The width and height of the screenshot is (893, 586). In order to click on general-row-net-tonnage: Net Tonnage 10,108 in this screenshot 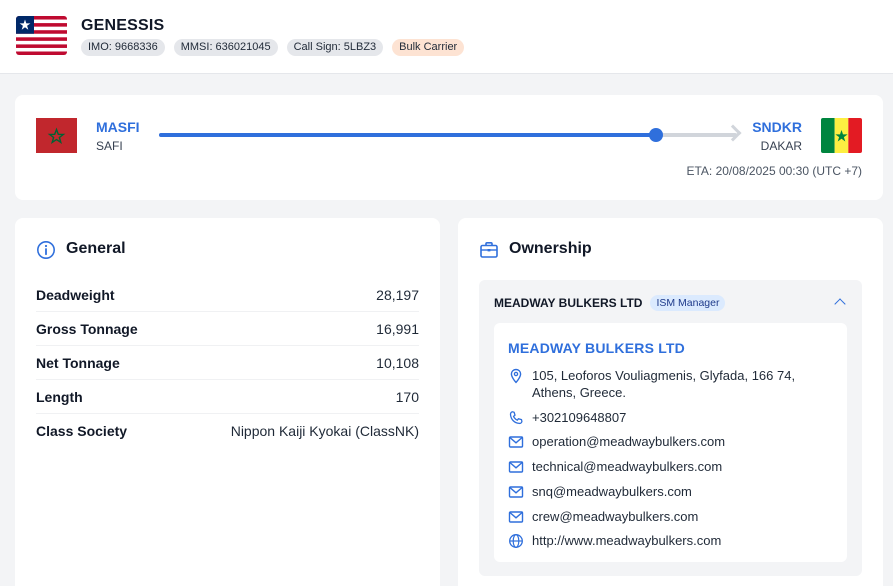, I will do `click(227, 363)`.